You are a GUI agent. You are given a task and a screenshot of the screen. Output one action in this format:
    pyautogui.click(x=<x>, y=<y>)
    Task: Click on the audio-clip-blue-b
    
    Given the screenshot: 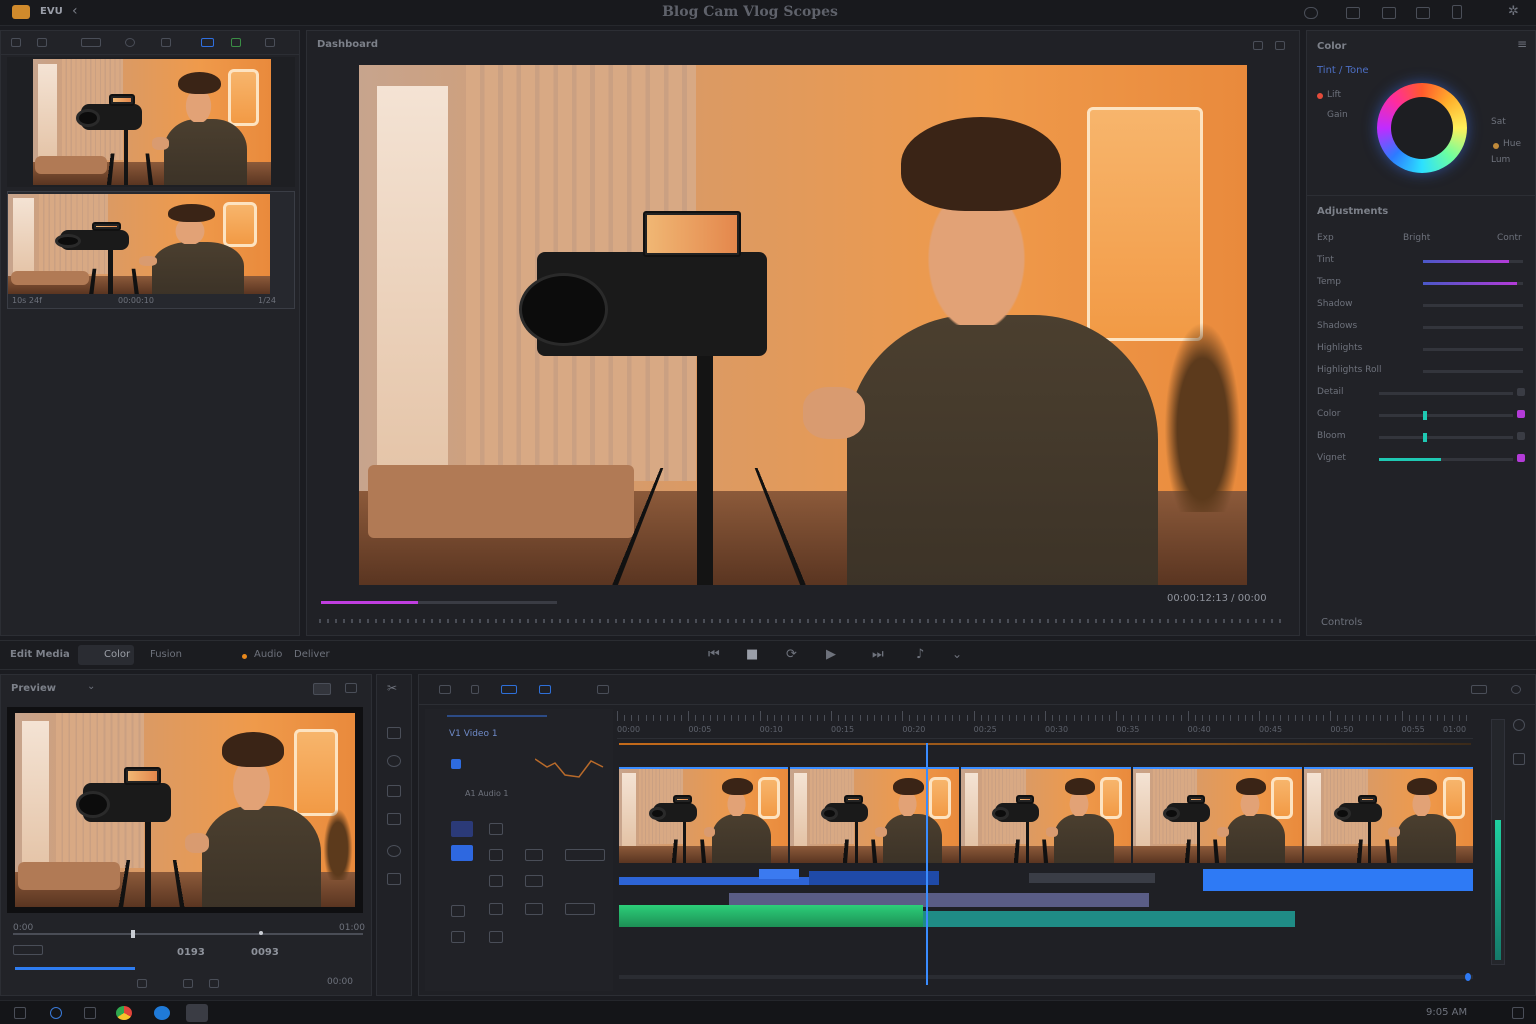 What is the action you would take?
    pyautogui.click(x=779, y=874)
    